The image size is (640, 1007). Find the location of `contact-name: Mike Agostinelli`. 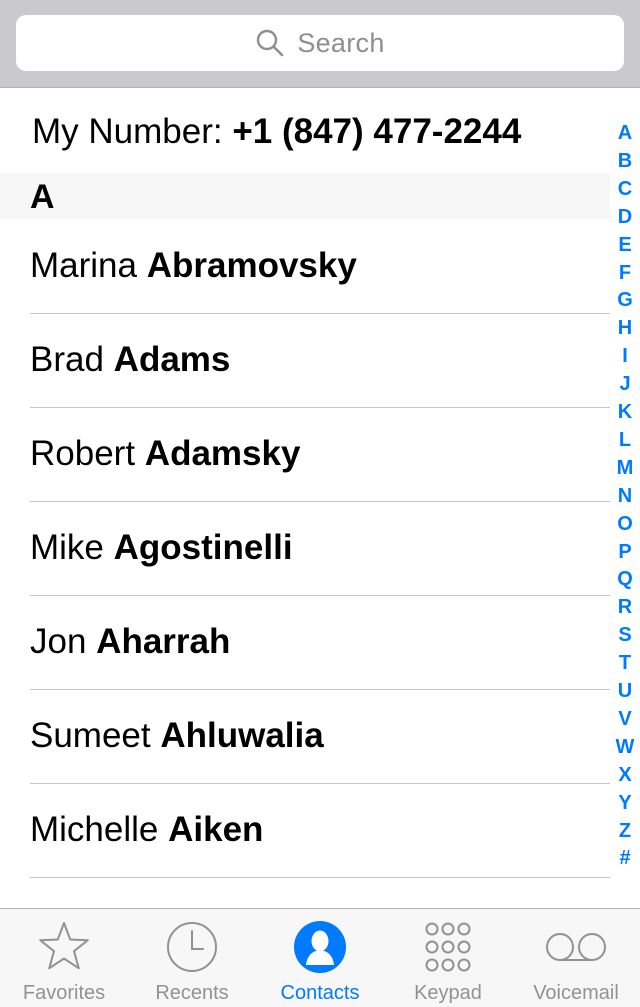

contact-name: Mike Agostinelli is located at coordinates (161, 548).